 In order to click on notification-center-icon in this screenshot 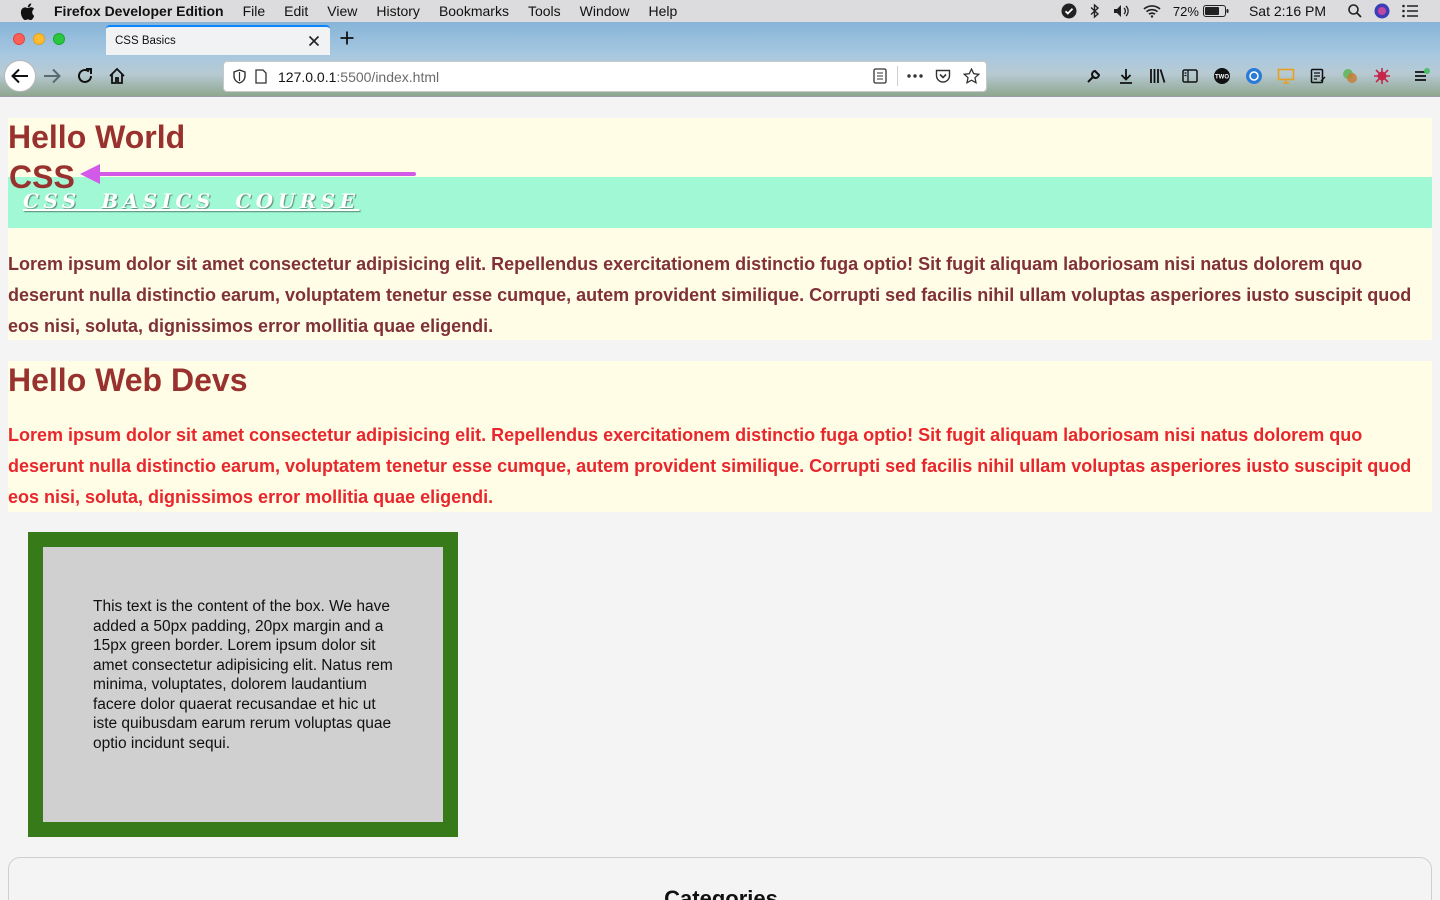, I will do `click(1410, 11)`.